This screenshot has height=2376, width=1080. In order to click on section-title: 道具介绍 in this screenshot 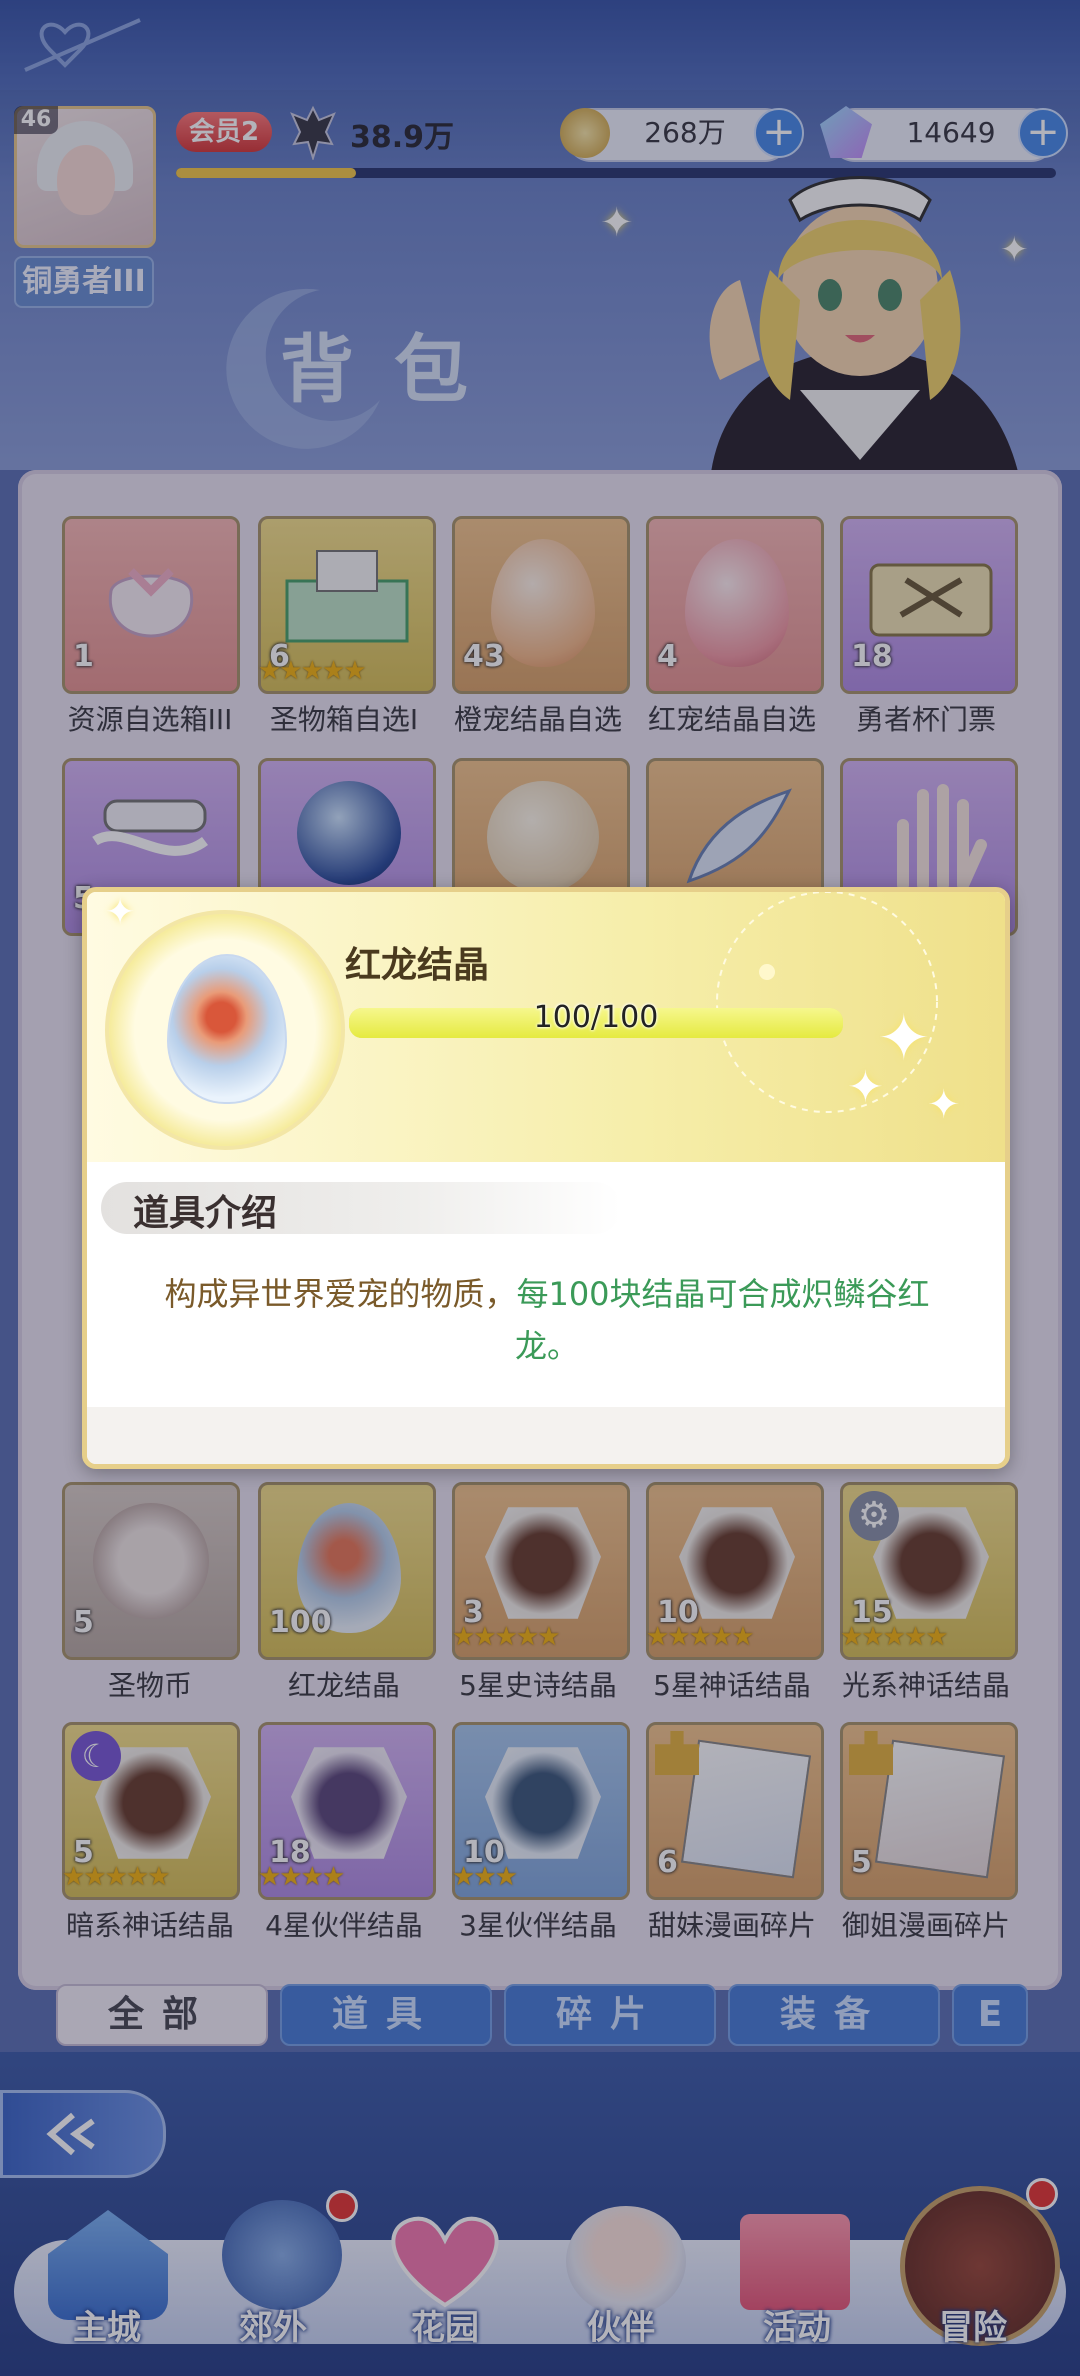, I will do `click(205, 1213)`.